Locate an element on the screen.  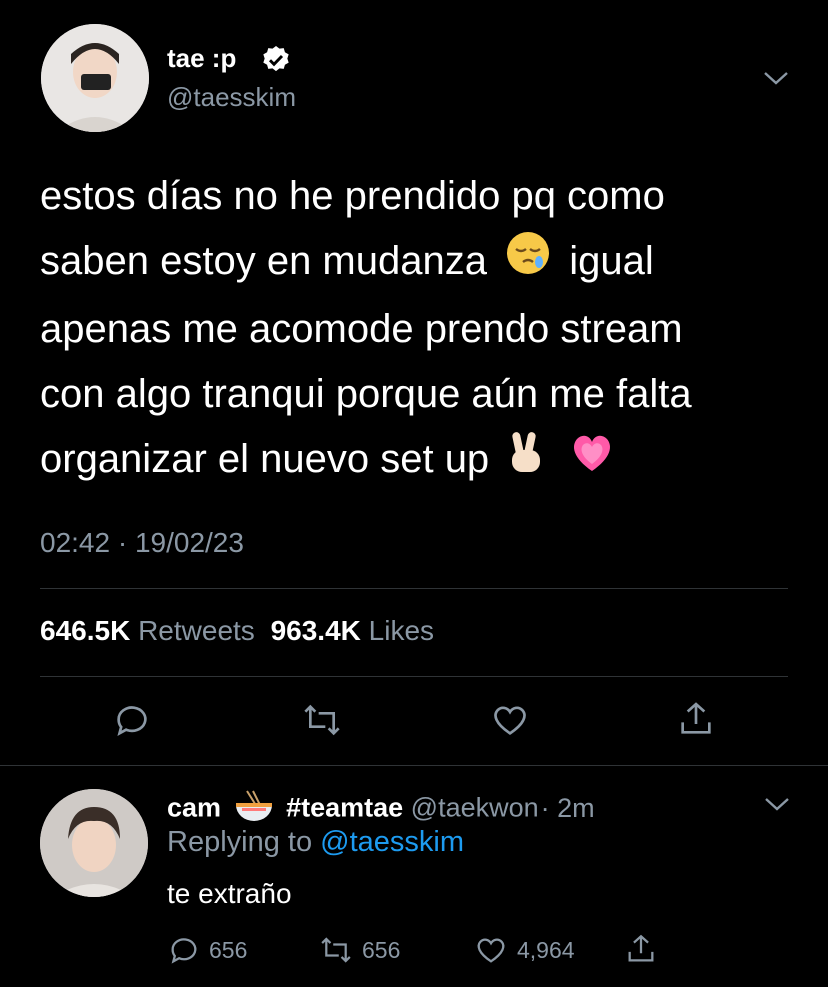
tweet-line: organizar el nuevo set up is located at coordinates (425, 461).